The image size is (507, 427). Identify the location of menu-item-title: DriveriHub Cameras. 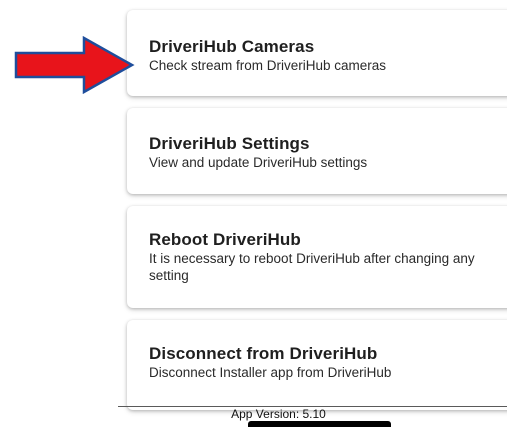
(232, 46).